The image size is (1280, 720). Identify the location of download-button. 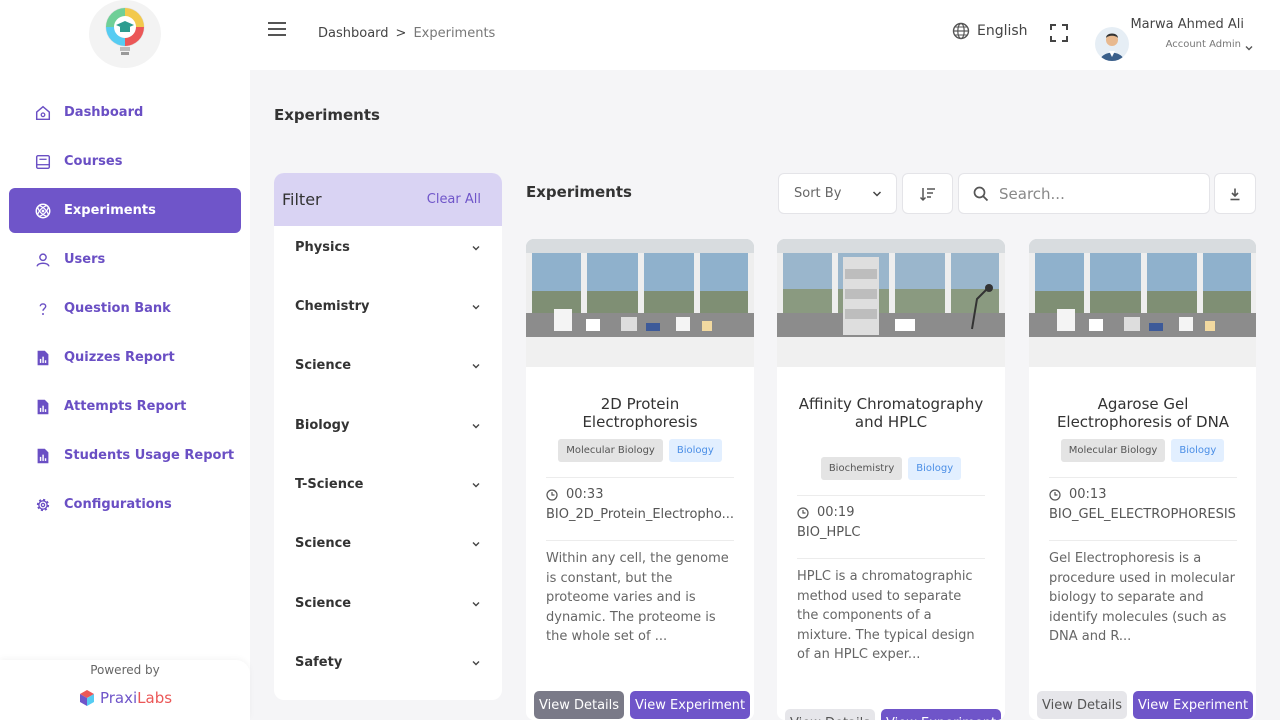
(1235, 193).